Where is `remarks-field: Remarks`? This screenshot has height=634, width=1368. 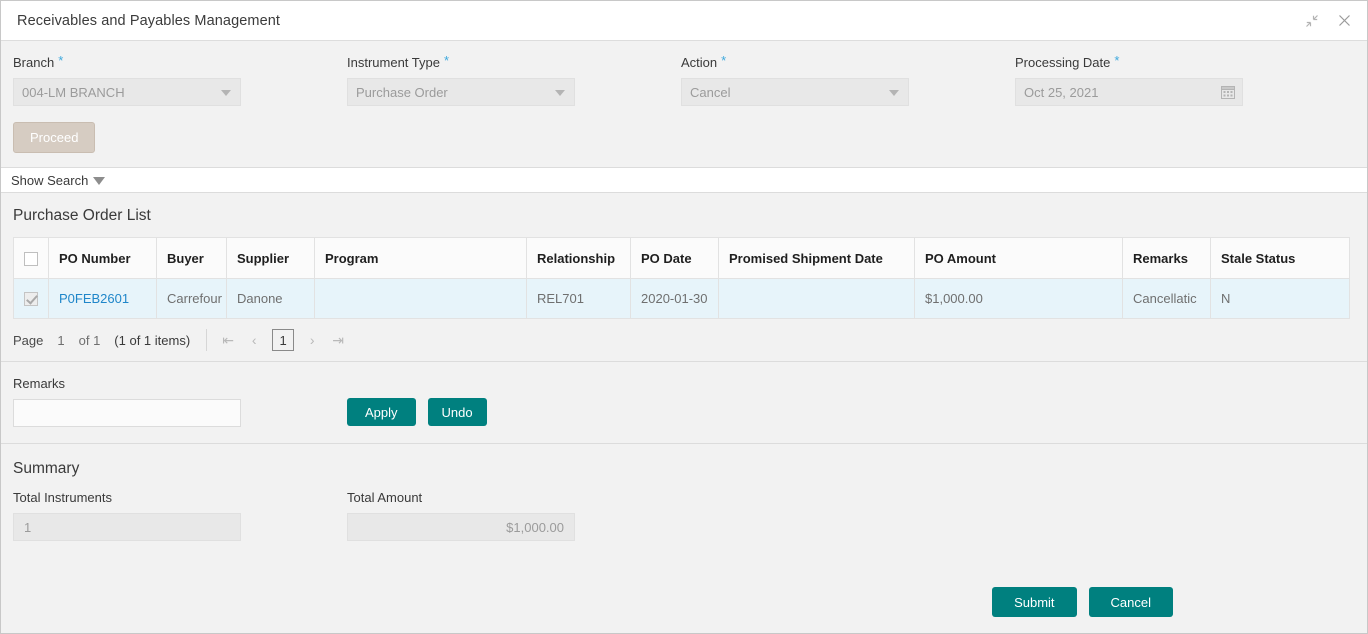
remarks-field: Remarks is located at coordinates (180, 401).